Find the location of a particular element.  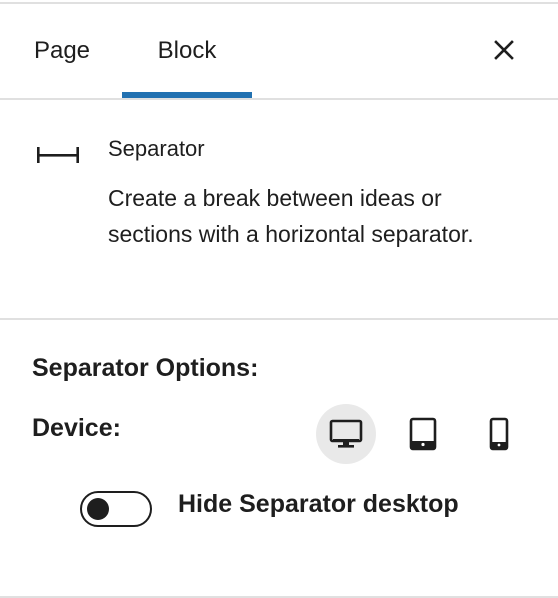

device-tablet-button is located at coordinates (423, 434).